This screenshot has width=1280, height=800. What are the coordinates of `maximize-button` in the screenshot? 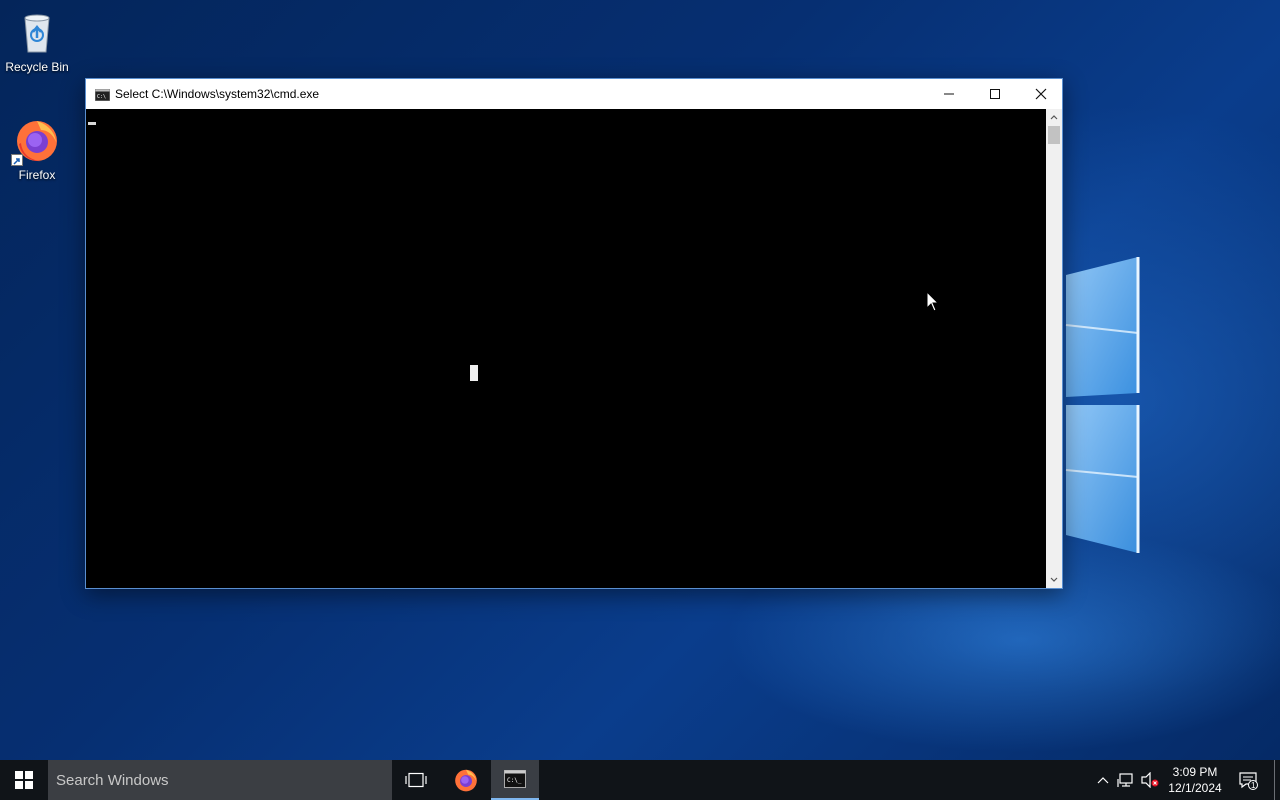 It's located at (995, 94).